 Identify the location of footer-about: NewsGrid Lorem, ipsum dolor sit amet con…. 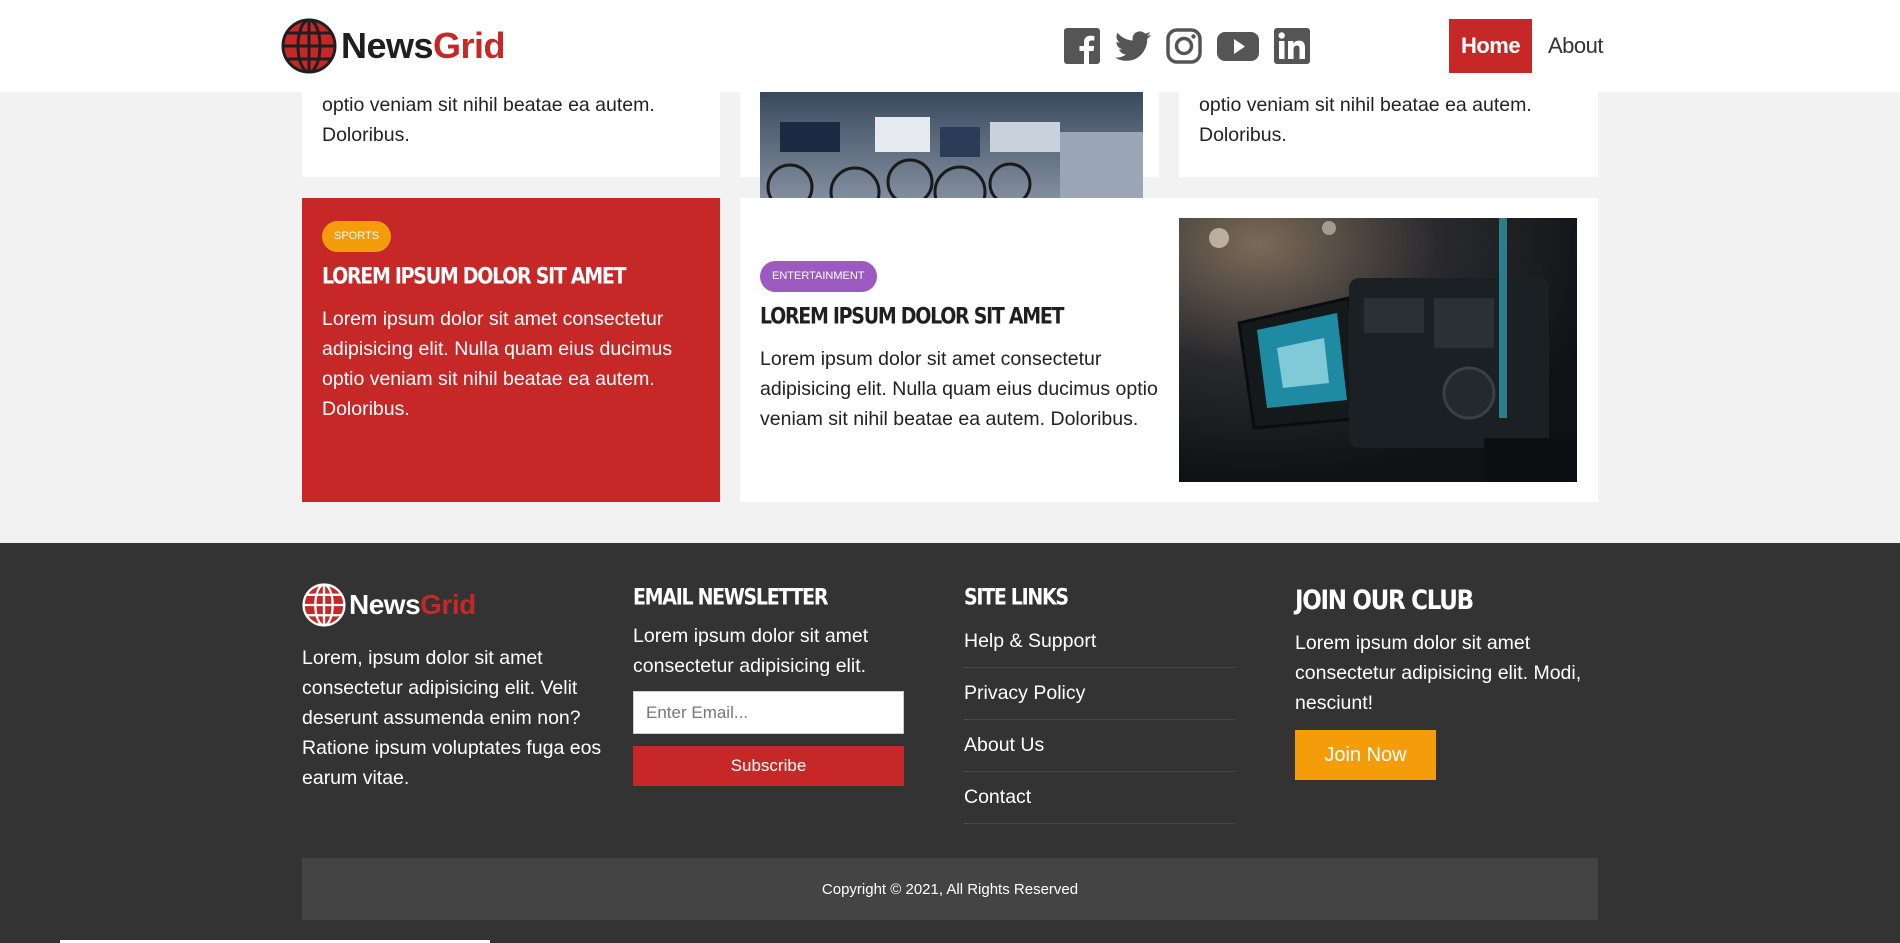
(452, 688).